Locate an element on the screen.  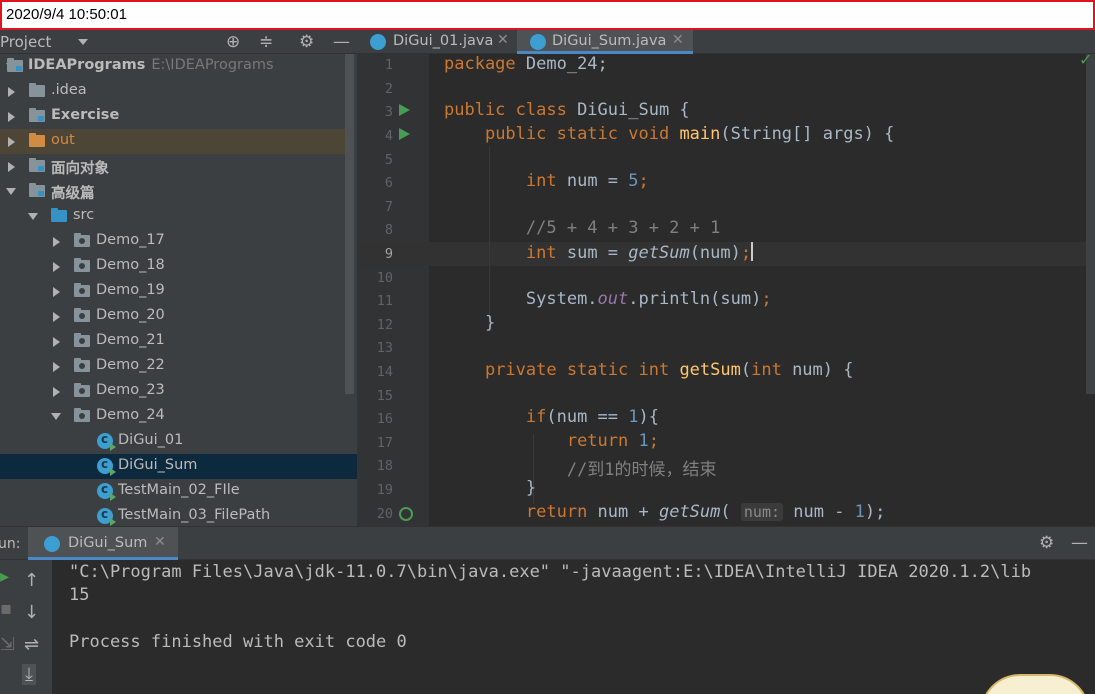
up-arrow-icon: ↑ is located at coordinates (31, 580).